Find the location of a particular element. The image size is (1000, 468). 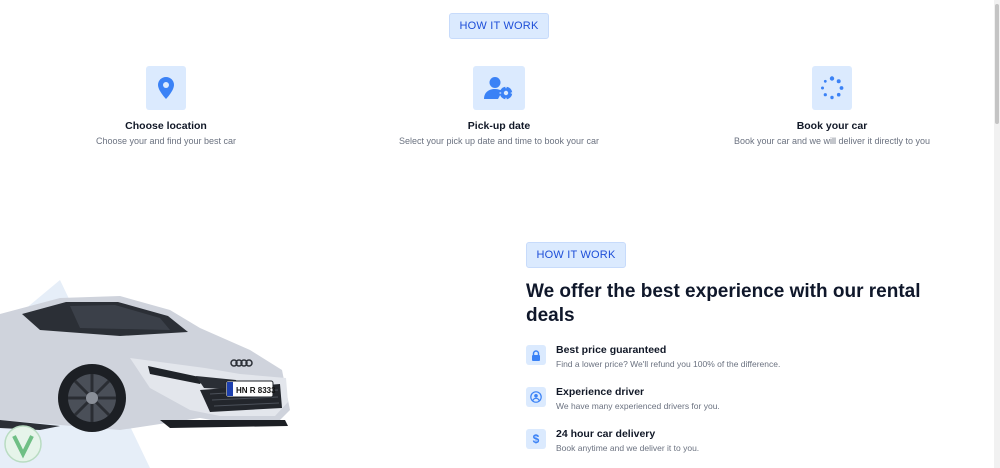

lock-icon is located at coordinates (536, 355).